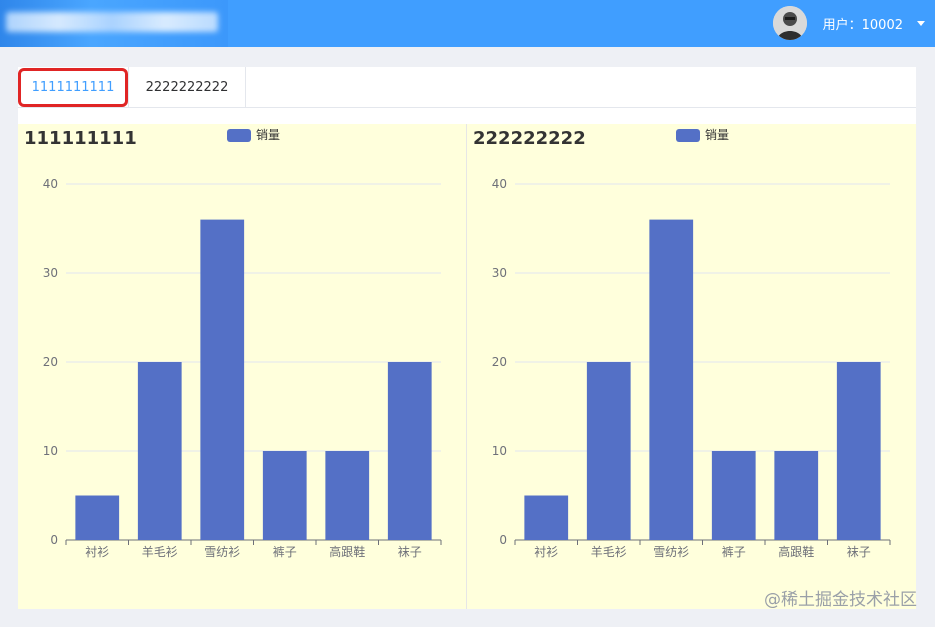 Image resolution: width=935 pixels, height=627 pixels. What do you see at coordinates (529, 138) in the screenshot?
I see `chart-title: 222222222` at bounding box center [529, 138].